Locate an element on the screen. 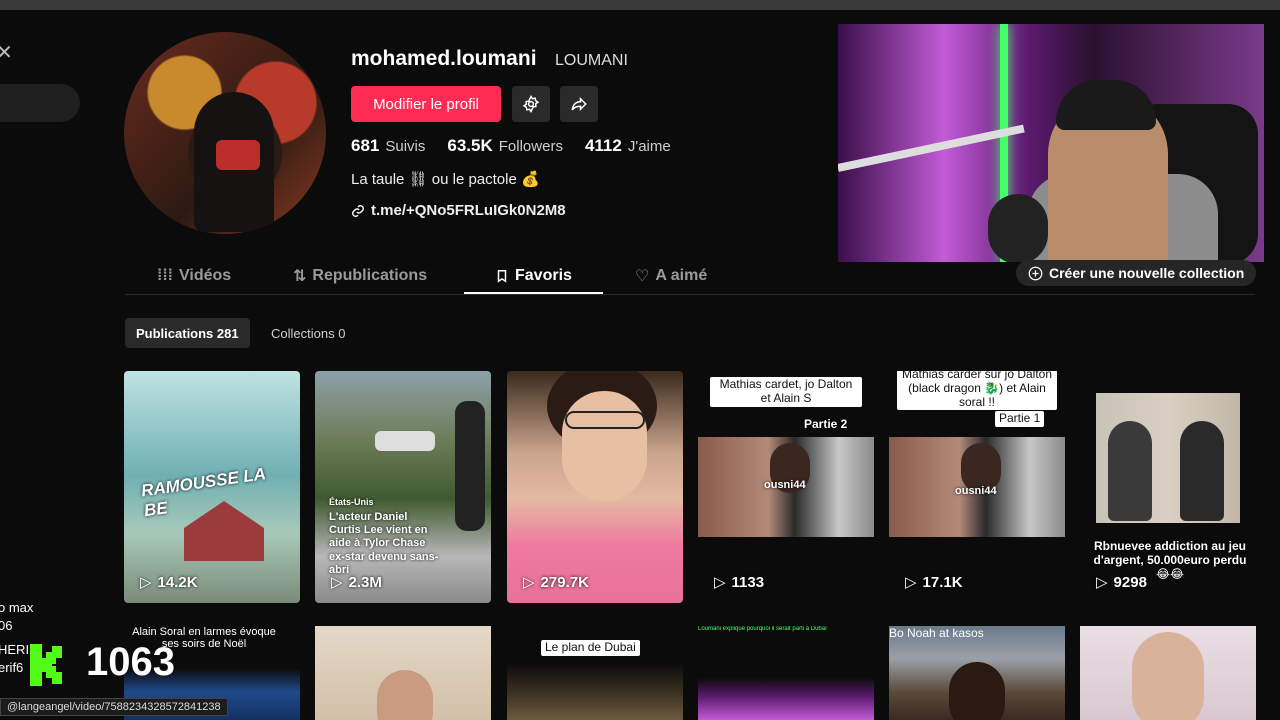  video-caption: Mathias cardet, jo Dalton et Alain S is located at coordinates (786, 392).